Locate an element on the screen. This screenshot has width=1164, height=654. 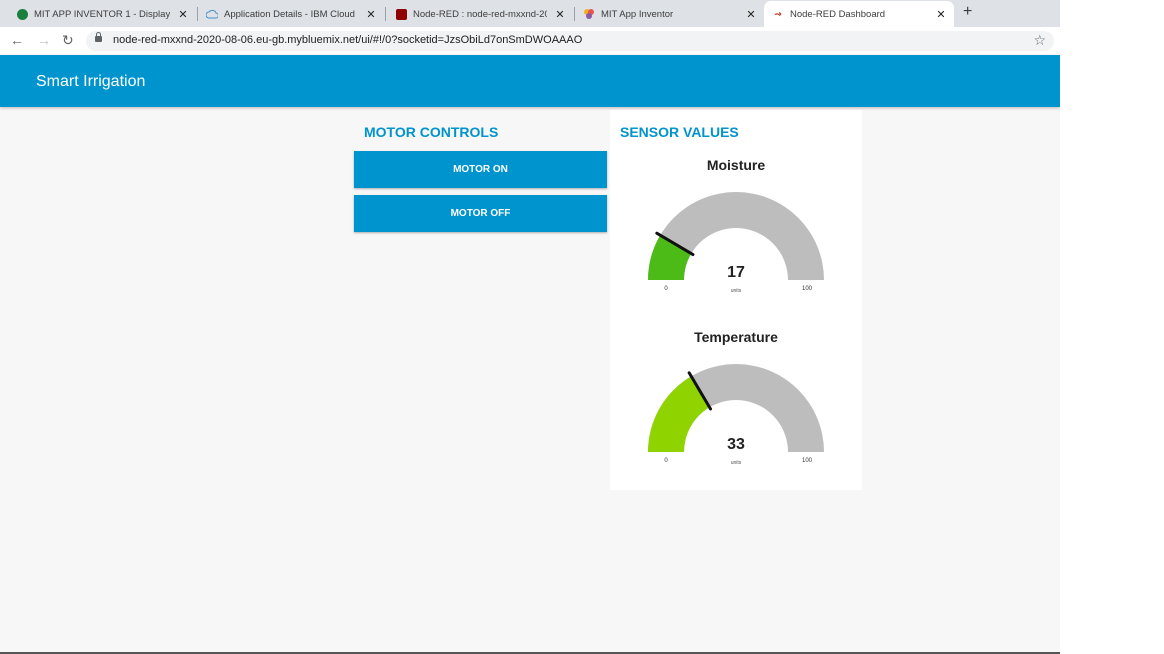
temperature-gauge-title: Temperature is located at coordinates (736, 337).